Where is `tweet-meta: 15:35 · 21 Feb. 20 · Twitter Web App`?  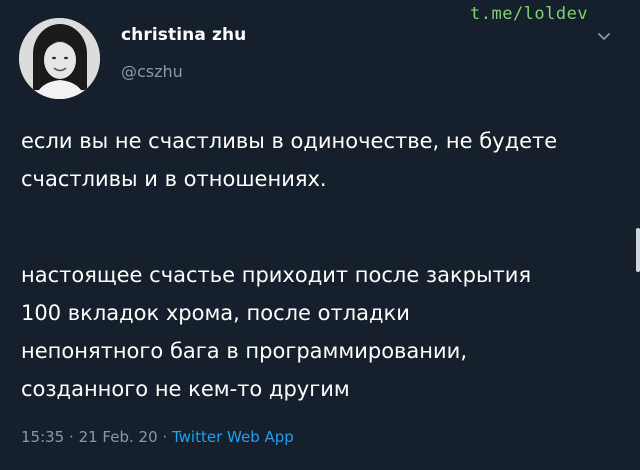
tweet-meta: 15:35 · 21 Feb. 20 · Twitter Web App is located at coordinates (157, 437).